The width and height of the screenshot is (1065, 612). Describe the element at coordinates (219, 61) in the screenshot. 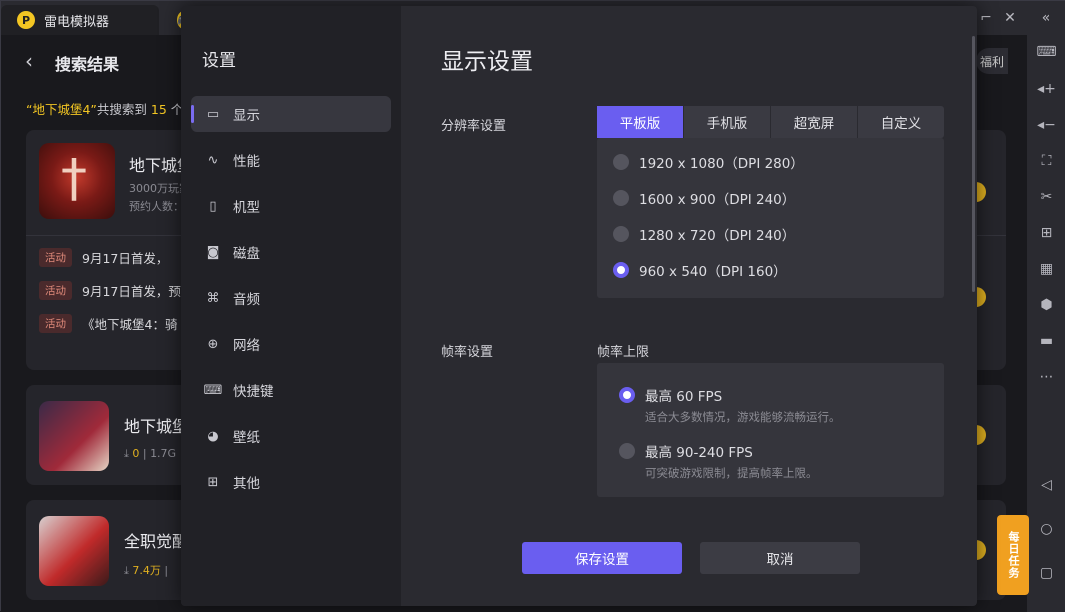

I see `settings-title: 设置` at that location.